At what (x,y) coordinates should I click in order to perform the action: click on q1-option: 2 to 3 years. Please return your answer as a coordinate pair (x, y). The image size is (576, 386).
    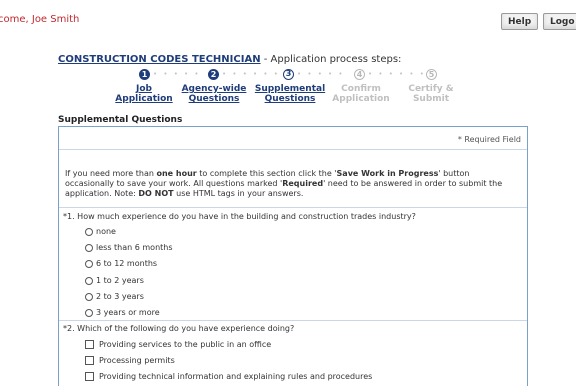
    Looking at the image, I should click on (114, 296).